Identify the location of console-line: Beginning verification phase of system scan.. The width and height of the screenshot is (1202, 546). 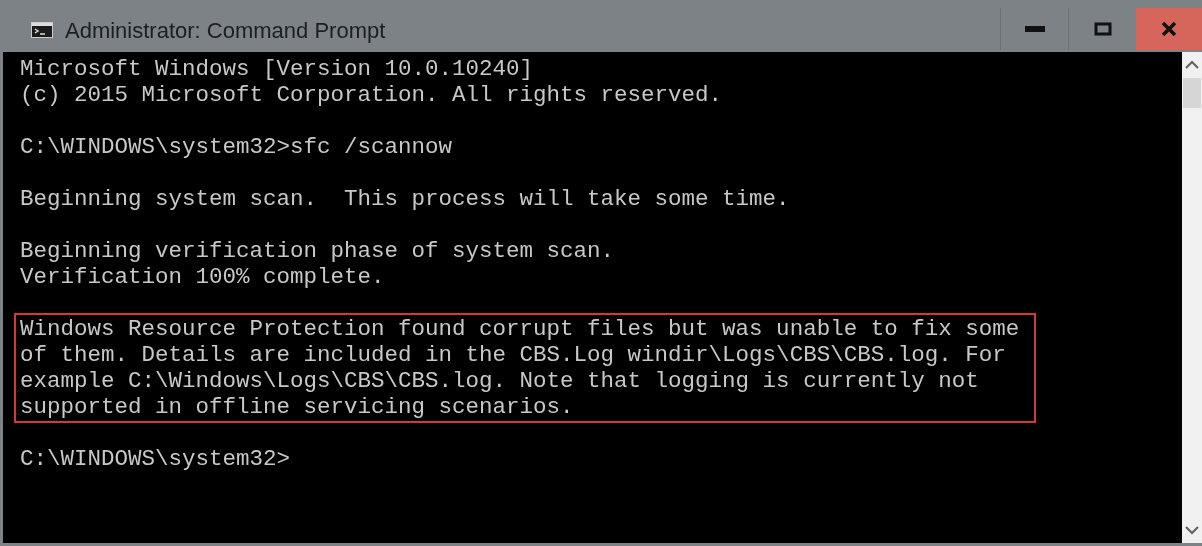
(318, 251).